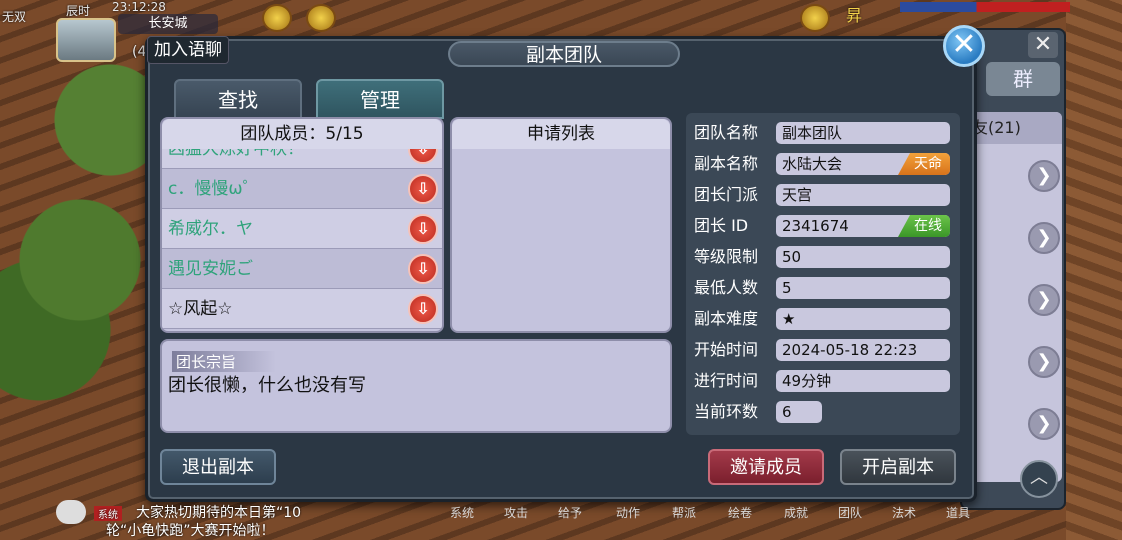  I want to click on info-min-members: 最低人数 5, so click(823, 288).